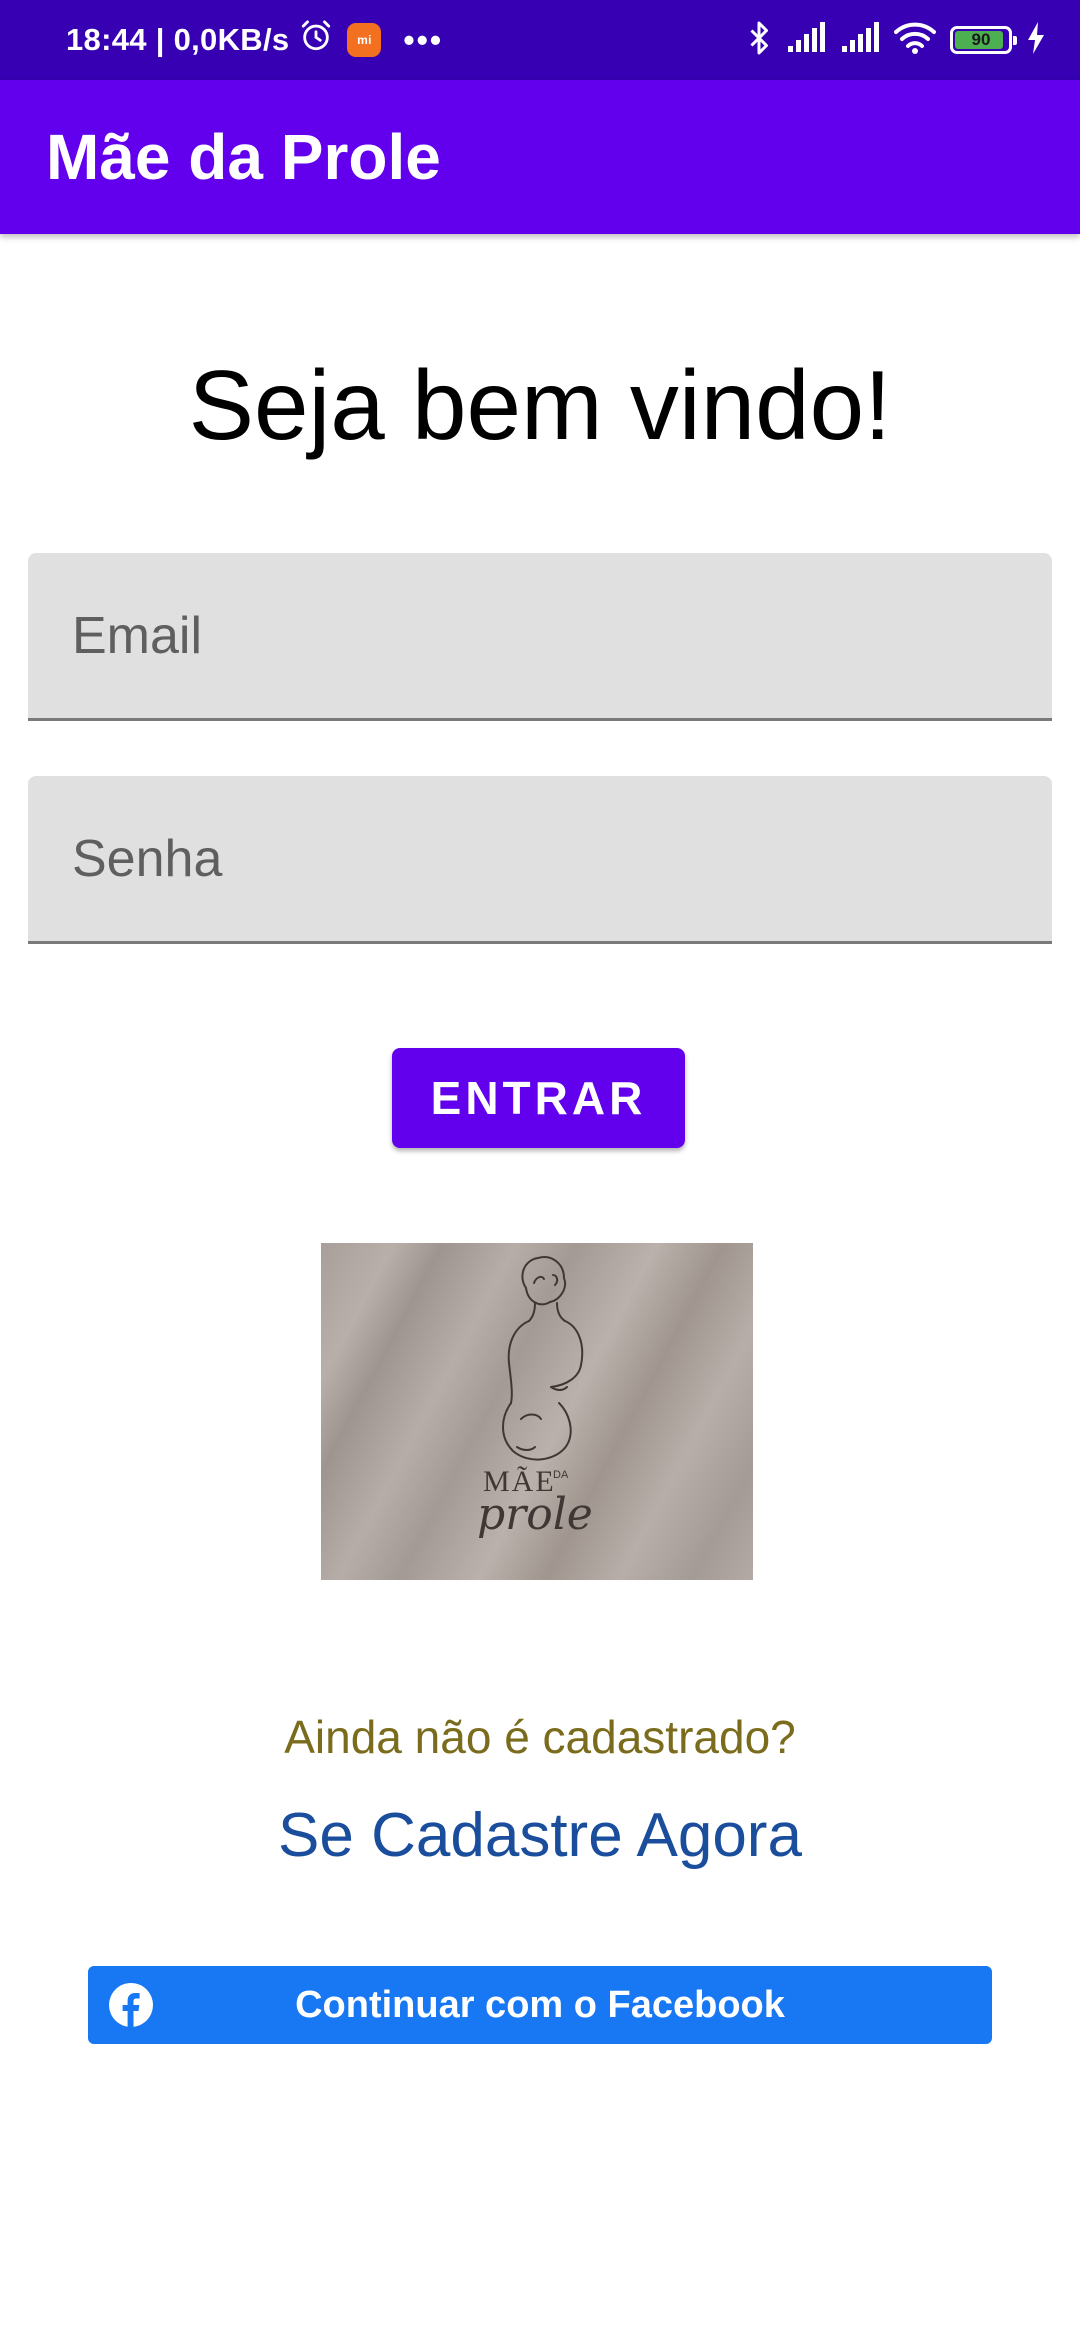 This screenshot has width=1080, height=2340. I want to click on wifi-icon, so click(915, 40).